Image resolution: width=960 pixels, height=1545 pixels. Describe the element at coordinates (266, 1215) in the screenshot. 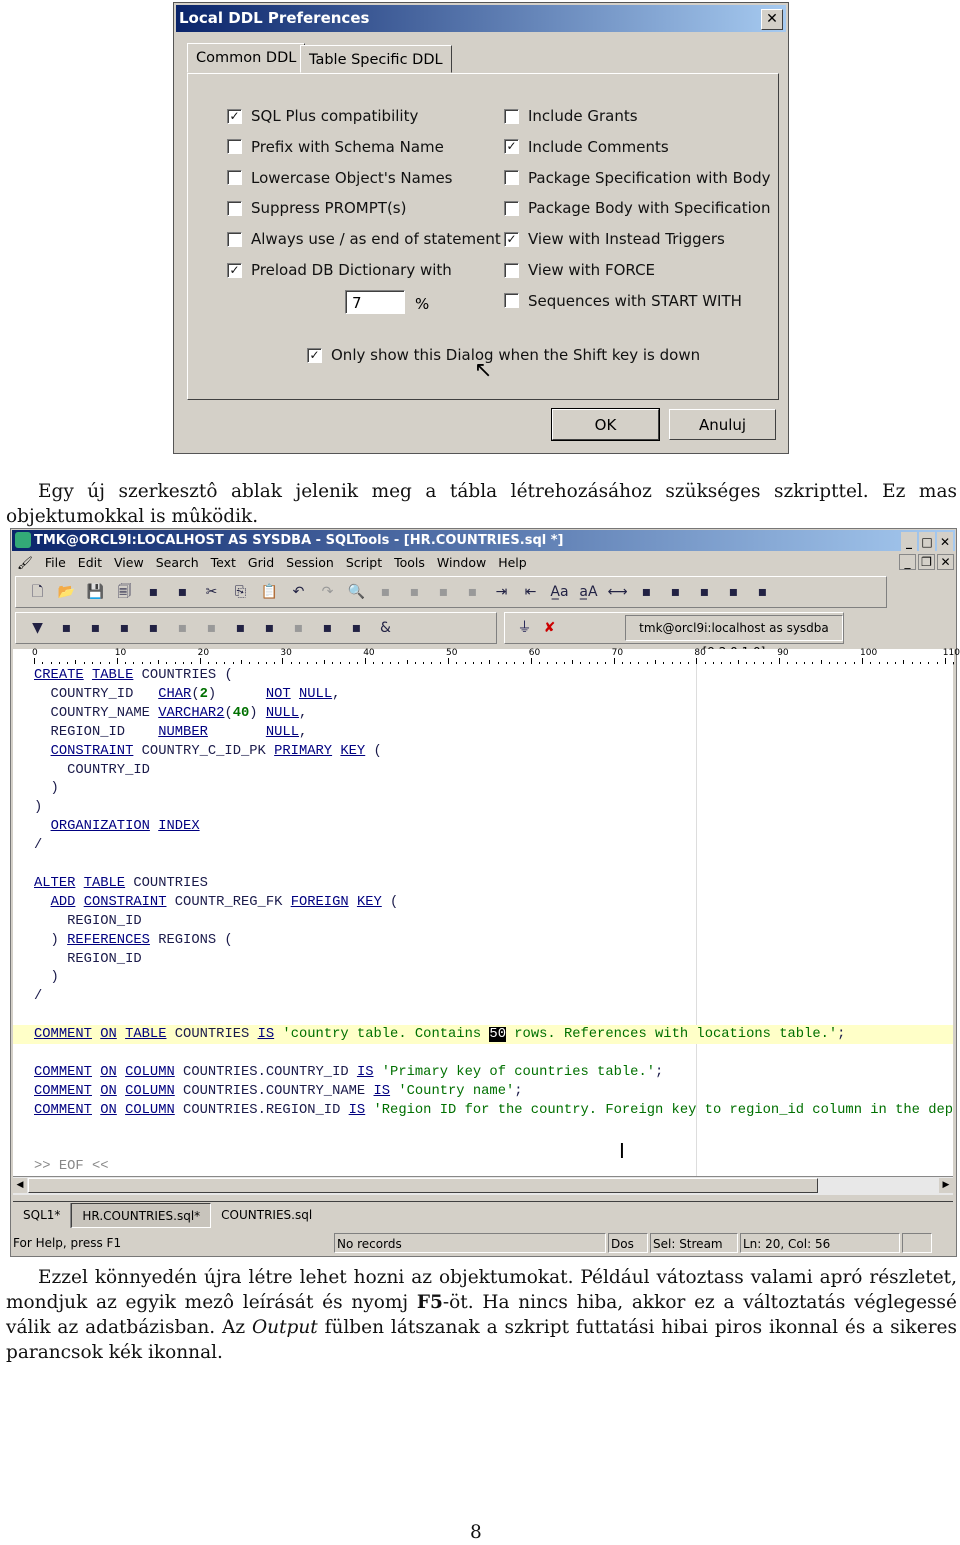

I see `doc-tab: COUNTRIES.sql` at that location.